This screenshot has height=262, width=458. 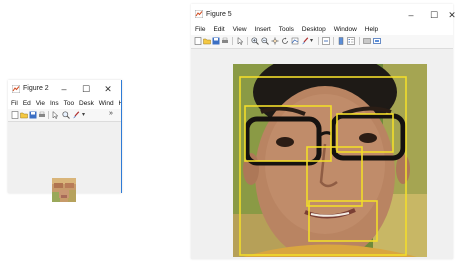 What do you see at coordinates (69, 103) in the screenshot?
I see `menu-tools: Too` at bounding box center [69, 103].